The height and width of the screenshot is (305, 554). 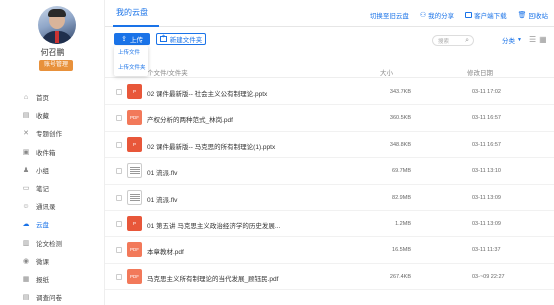 I want to click on column-size: 大小, so click(x=386, y=72).